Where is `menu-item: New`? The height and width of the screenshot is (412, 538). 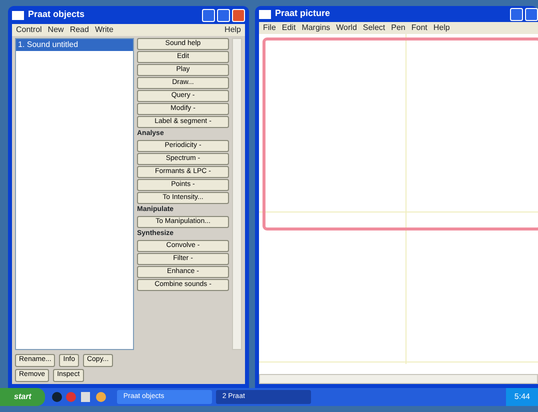
menu-item: New is located at coordinates (56, 30).